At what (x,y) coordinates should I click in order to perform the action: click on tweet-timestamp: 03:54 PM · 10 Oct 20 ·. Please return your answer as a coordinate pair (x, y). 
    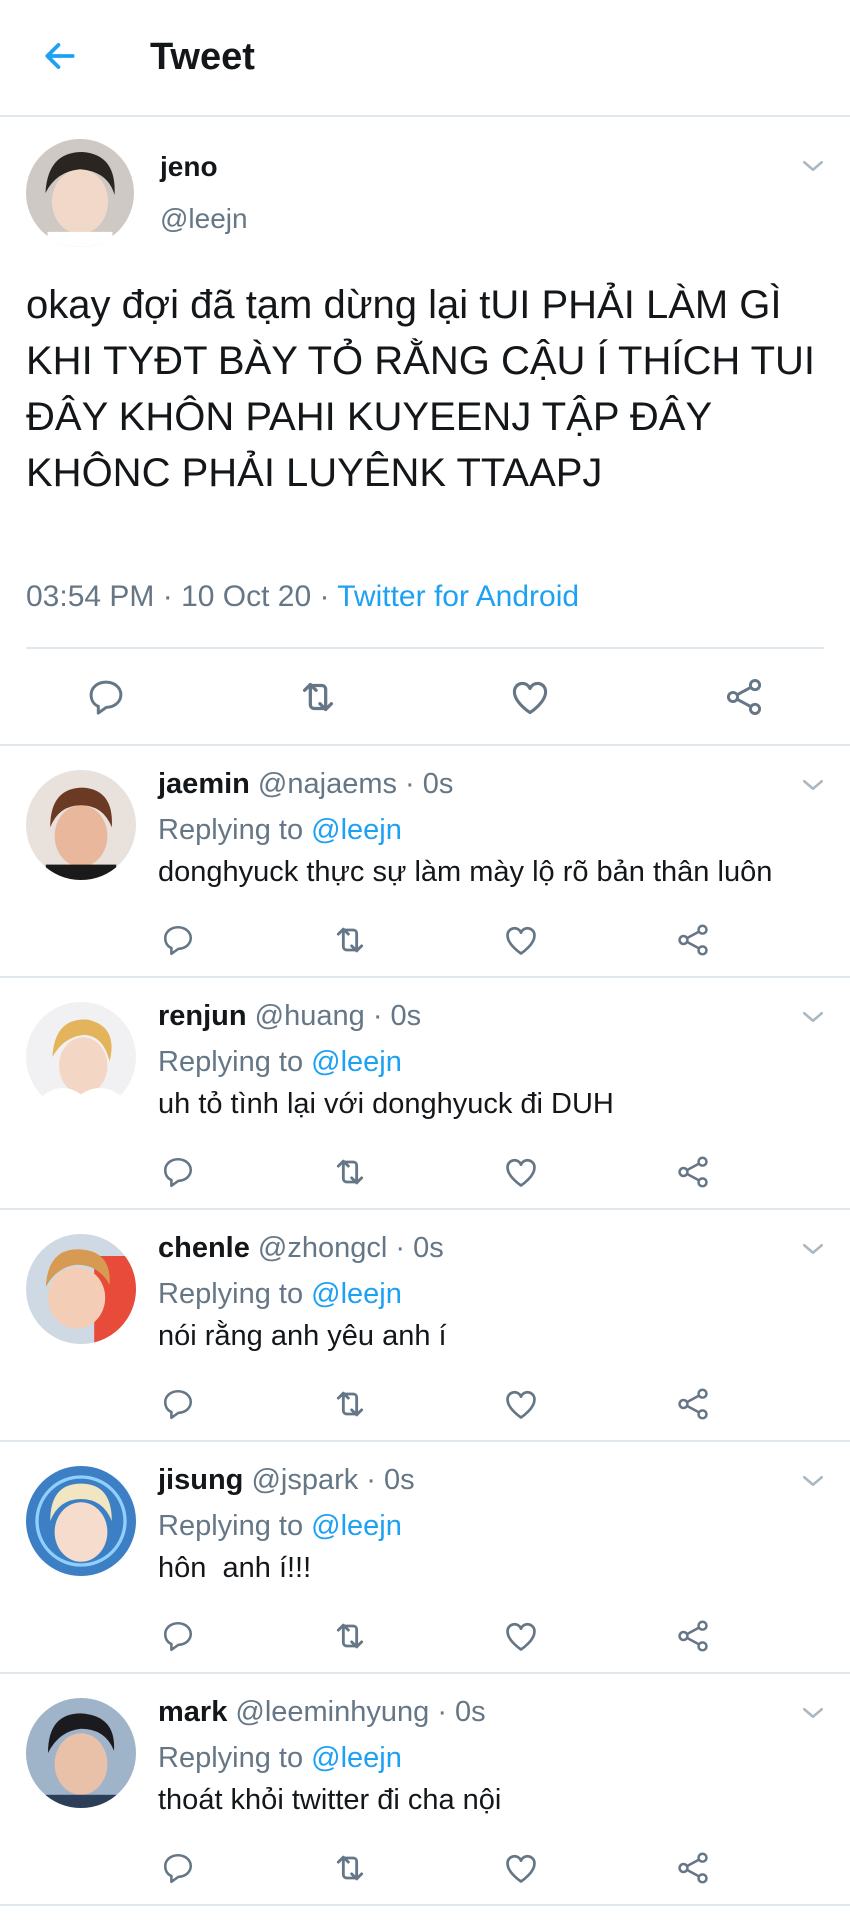
    Looking at the image, I should click on (182, 596).